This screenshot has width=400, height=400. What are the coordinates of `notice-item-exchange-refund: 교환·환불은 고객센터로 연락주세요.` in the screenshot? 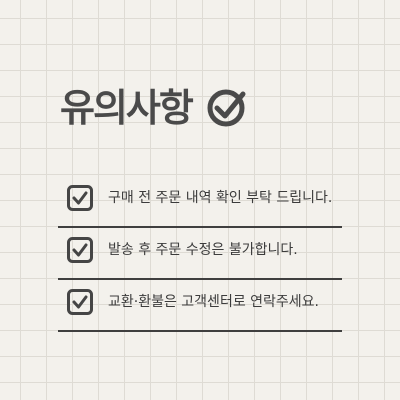 It's located at (200, 306).